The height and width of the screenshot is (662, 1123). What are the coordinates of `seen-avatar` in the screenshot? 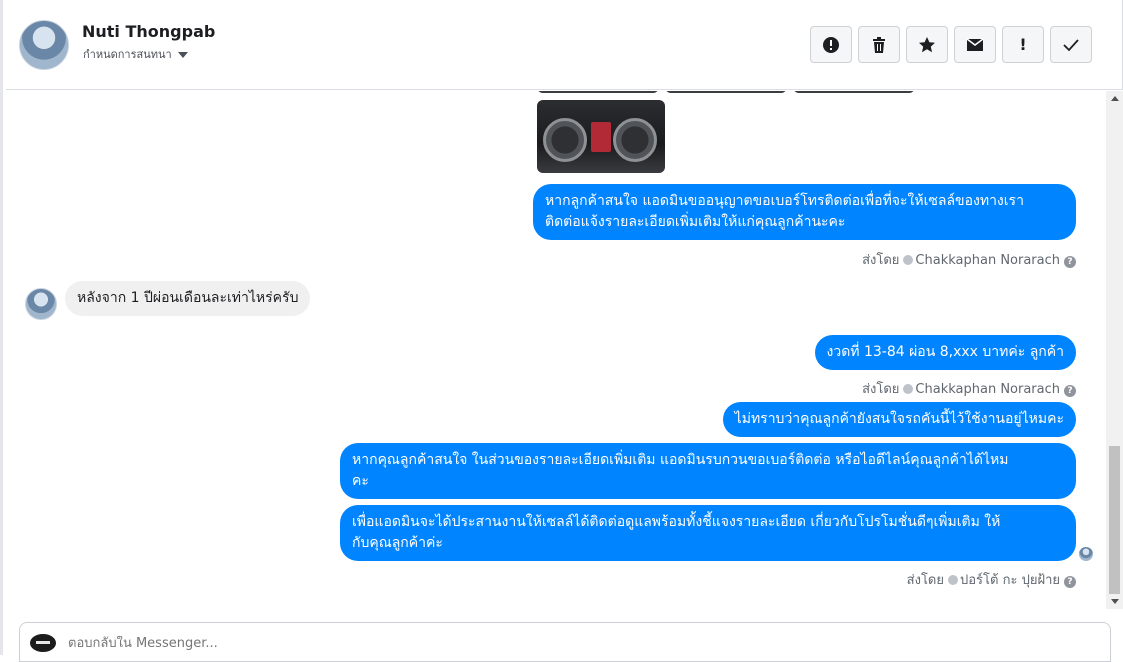 It's located at (1086, 554).